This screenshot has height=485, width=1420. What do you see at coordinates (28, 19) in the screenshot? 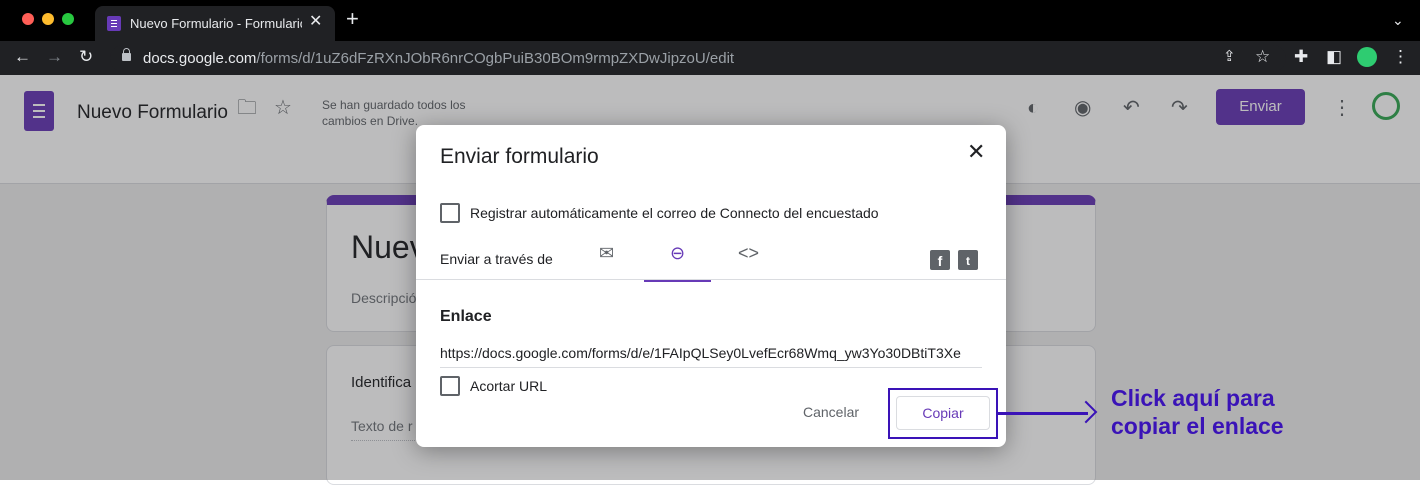
I see `window-close-dot` at bounding box center [28, 19].